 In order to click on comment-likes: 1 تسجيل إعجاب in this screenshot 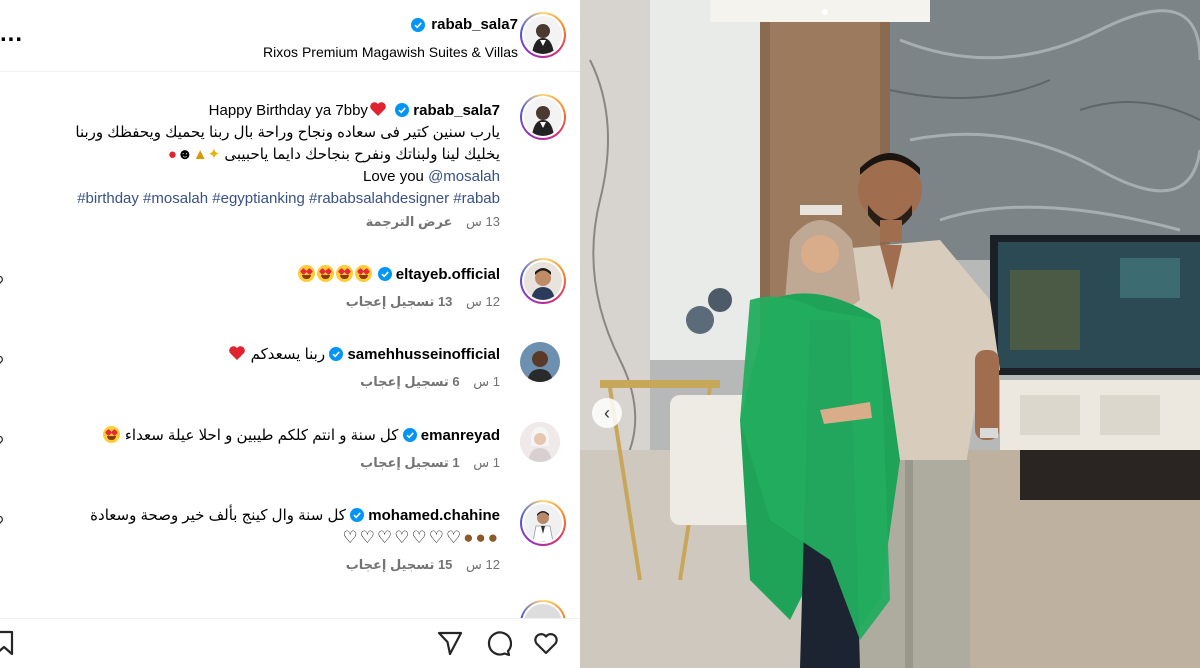, I will do `click(410, 462)`.